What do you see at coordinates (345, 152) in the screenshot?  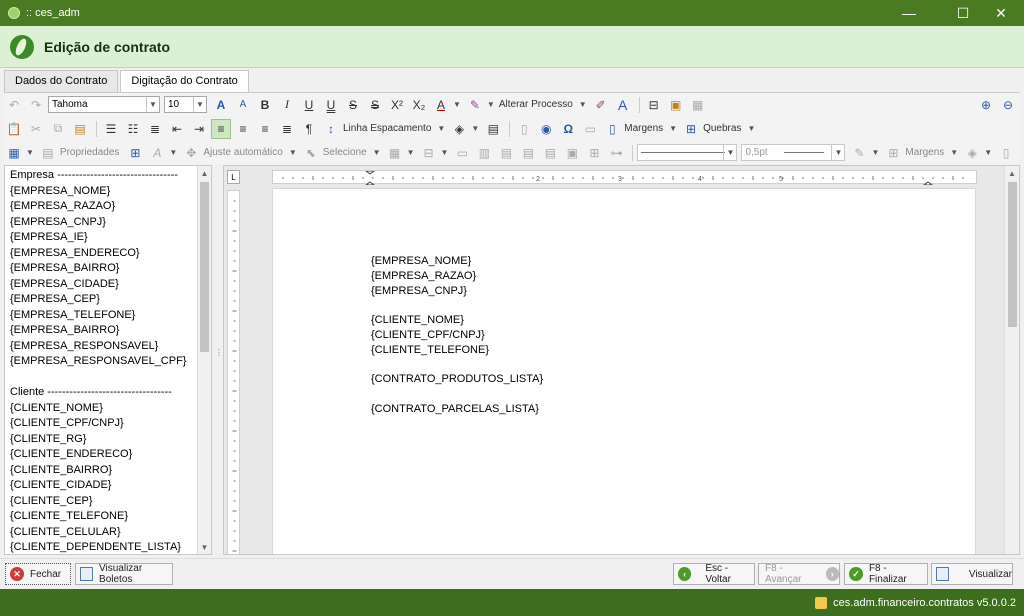 I see `selecione-menu: Selecione` at bounding box center [345, 152].